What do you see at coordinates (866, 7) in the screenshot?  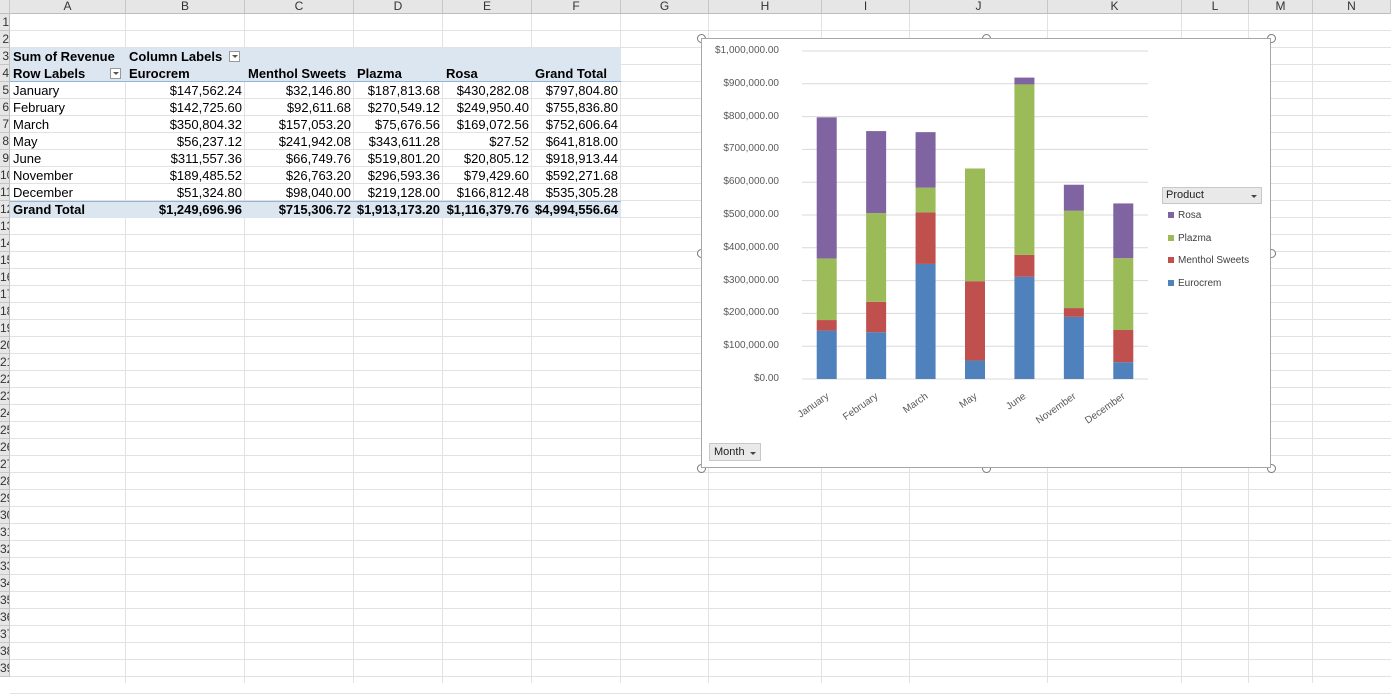 I see `column-header-I: I` at bounding box center [866, 7].